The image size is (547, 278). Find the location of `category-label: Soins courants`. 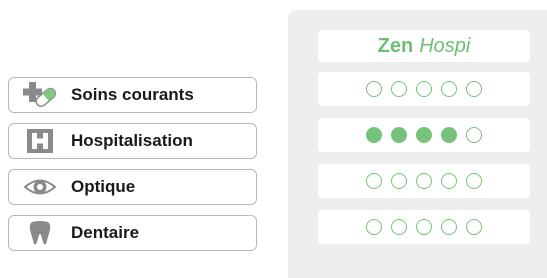

category-label: Soins courants is located at coordinates (132, 94).